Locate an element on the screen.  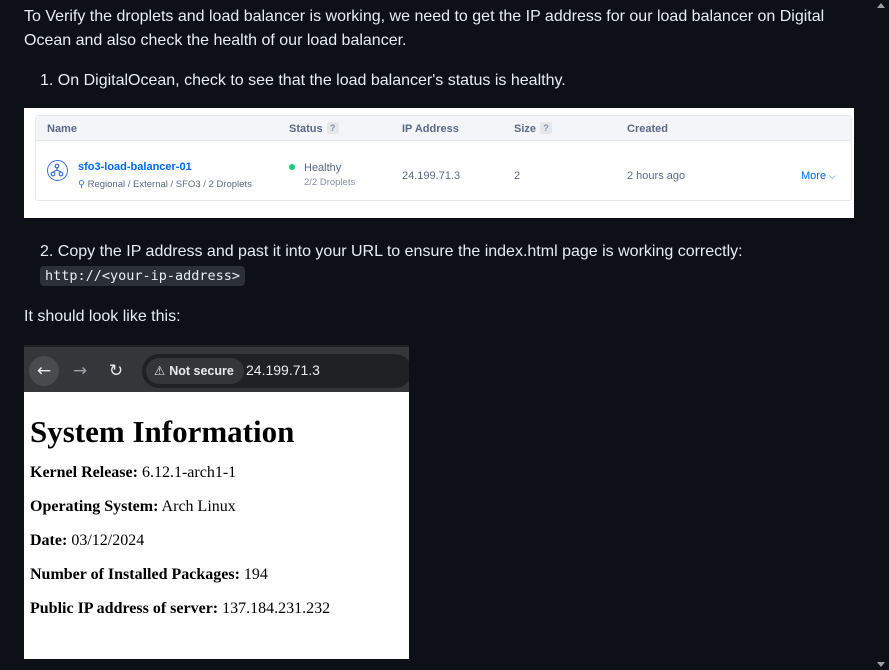
not-secure-chip: ⚠ Not secure is located at coordinates (195, 371).